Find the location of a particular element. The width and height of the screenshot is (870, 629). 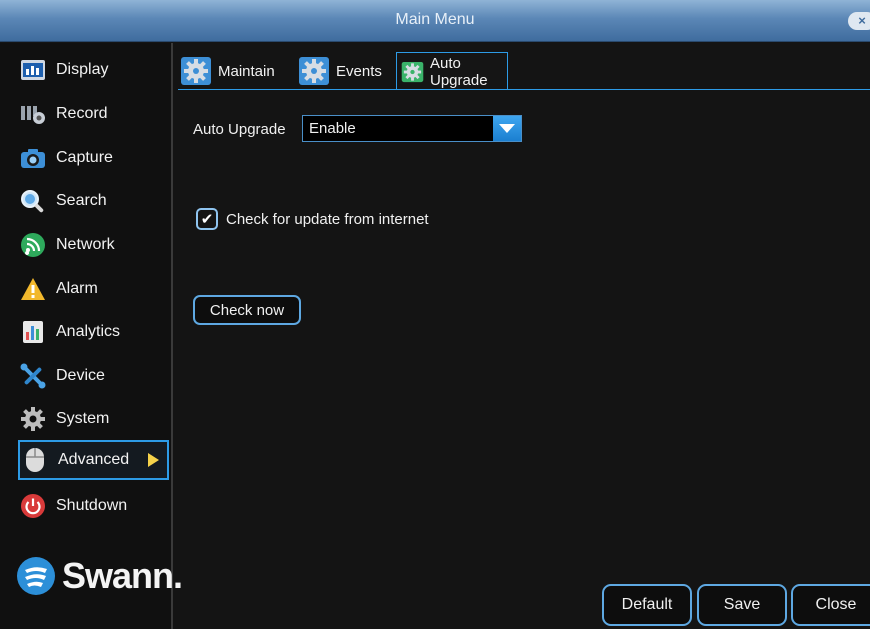

power-icon is located at coordinates (33, 506).